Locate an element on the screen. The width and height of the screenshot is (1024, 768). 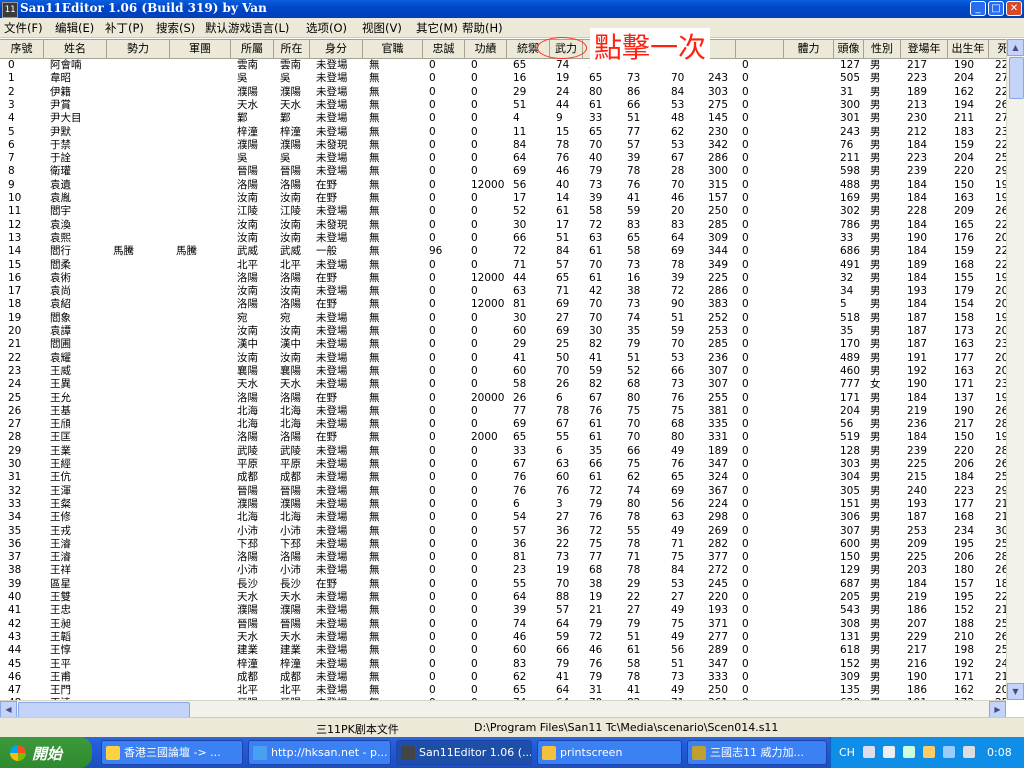
column-header is located at coordinates (760, 49).